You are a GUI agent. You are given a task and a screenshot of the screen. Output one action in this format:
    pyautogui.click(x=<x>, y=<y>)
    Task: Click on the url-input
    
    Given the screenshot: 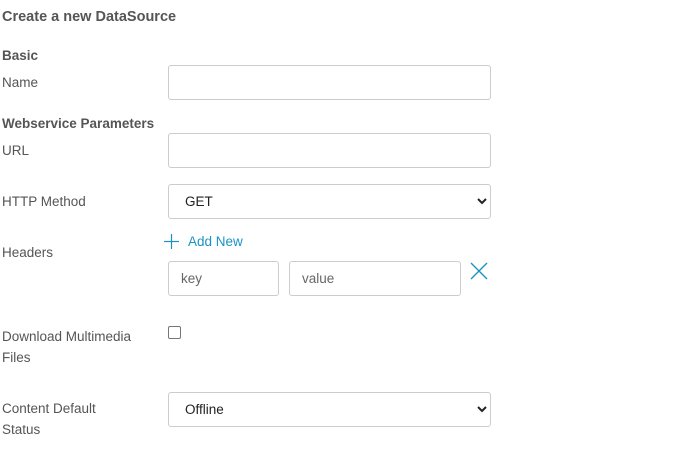 What is the action you would take?
    pyautogui.click(x=329, y=150)
    